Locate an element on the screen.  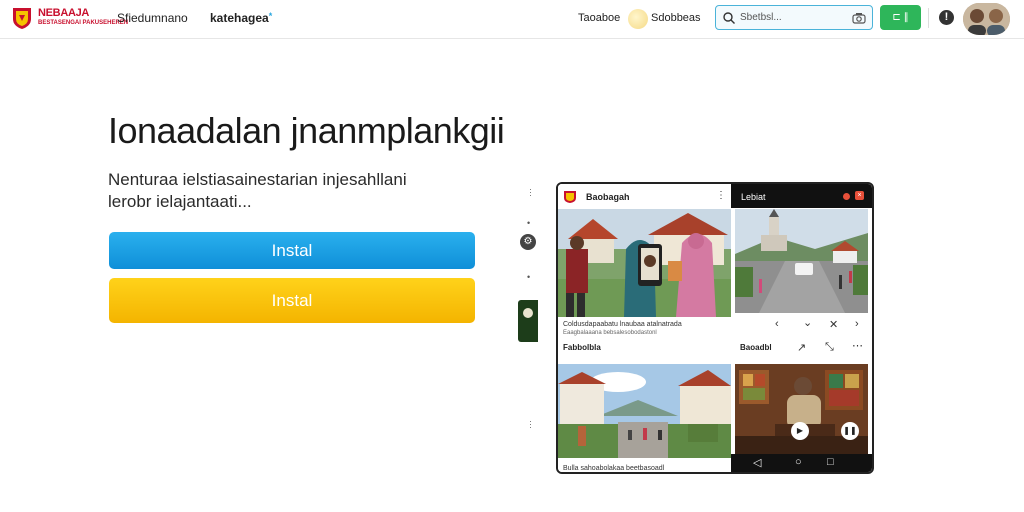
home-icon: ○ is located at coordinates (798, 462).